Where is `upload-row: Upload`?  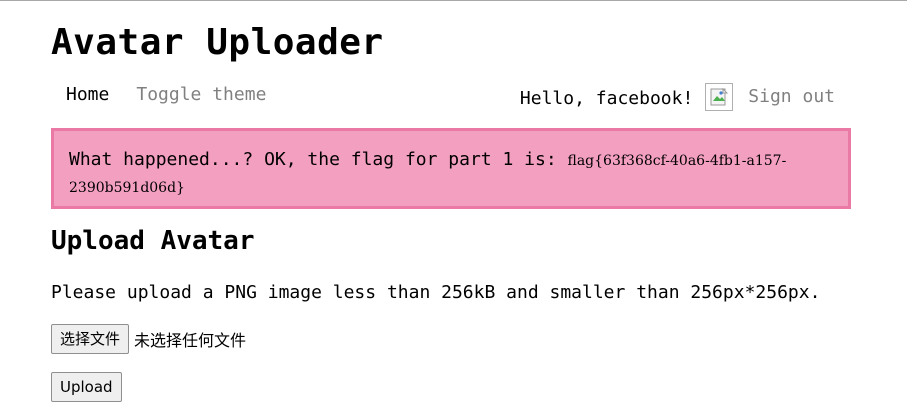 upload-row: Upload is located at coordinates (86, 387).